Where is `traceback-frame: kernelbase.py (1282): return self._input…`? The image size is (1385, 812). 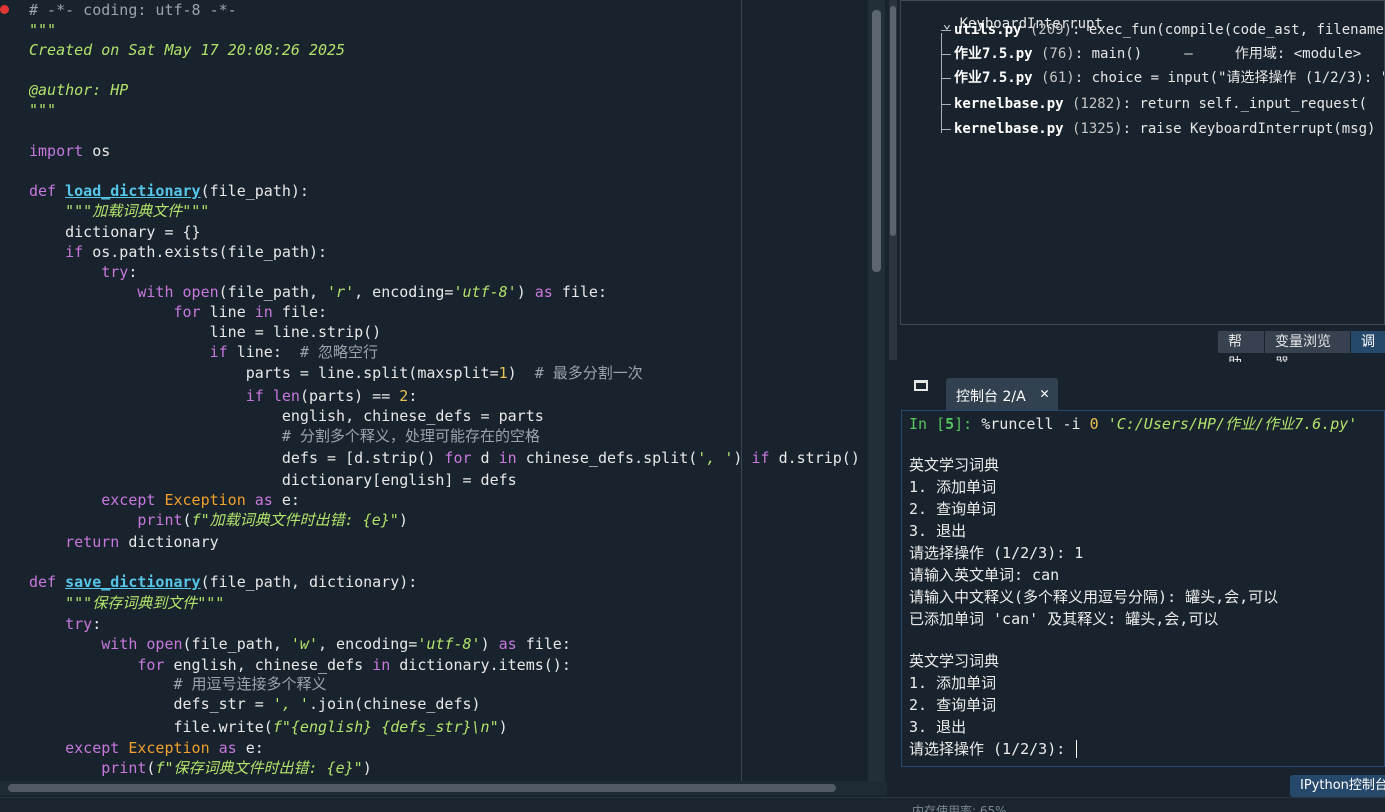 traceback-frame: kernelbase.py (1282): return self._input… is located at coordinates (1160, 104).